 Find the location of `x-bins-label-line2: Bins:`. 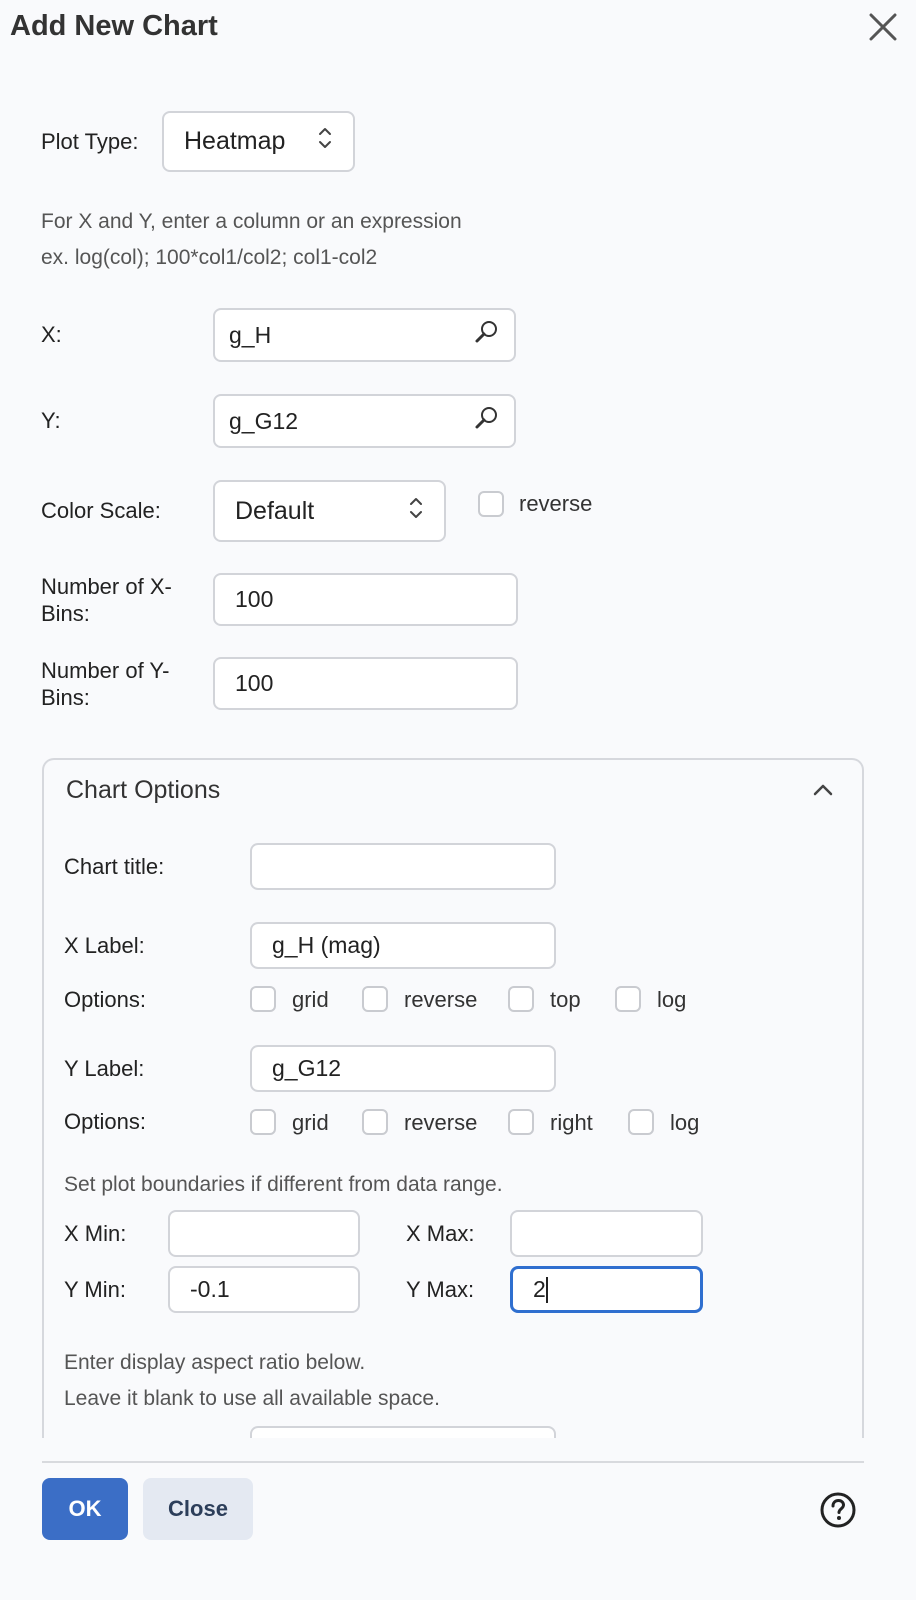

x-bins-label-line2: Bins: is located at coordinates (65, 613).